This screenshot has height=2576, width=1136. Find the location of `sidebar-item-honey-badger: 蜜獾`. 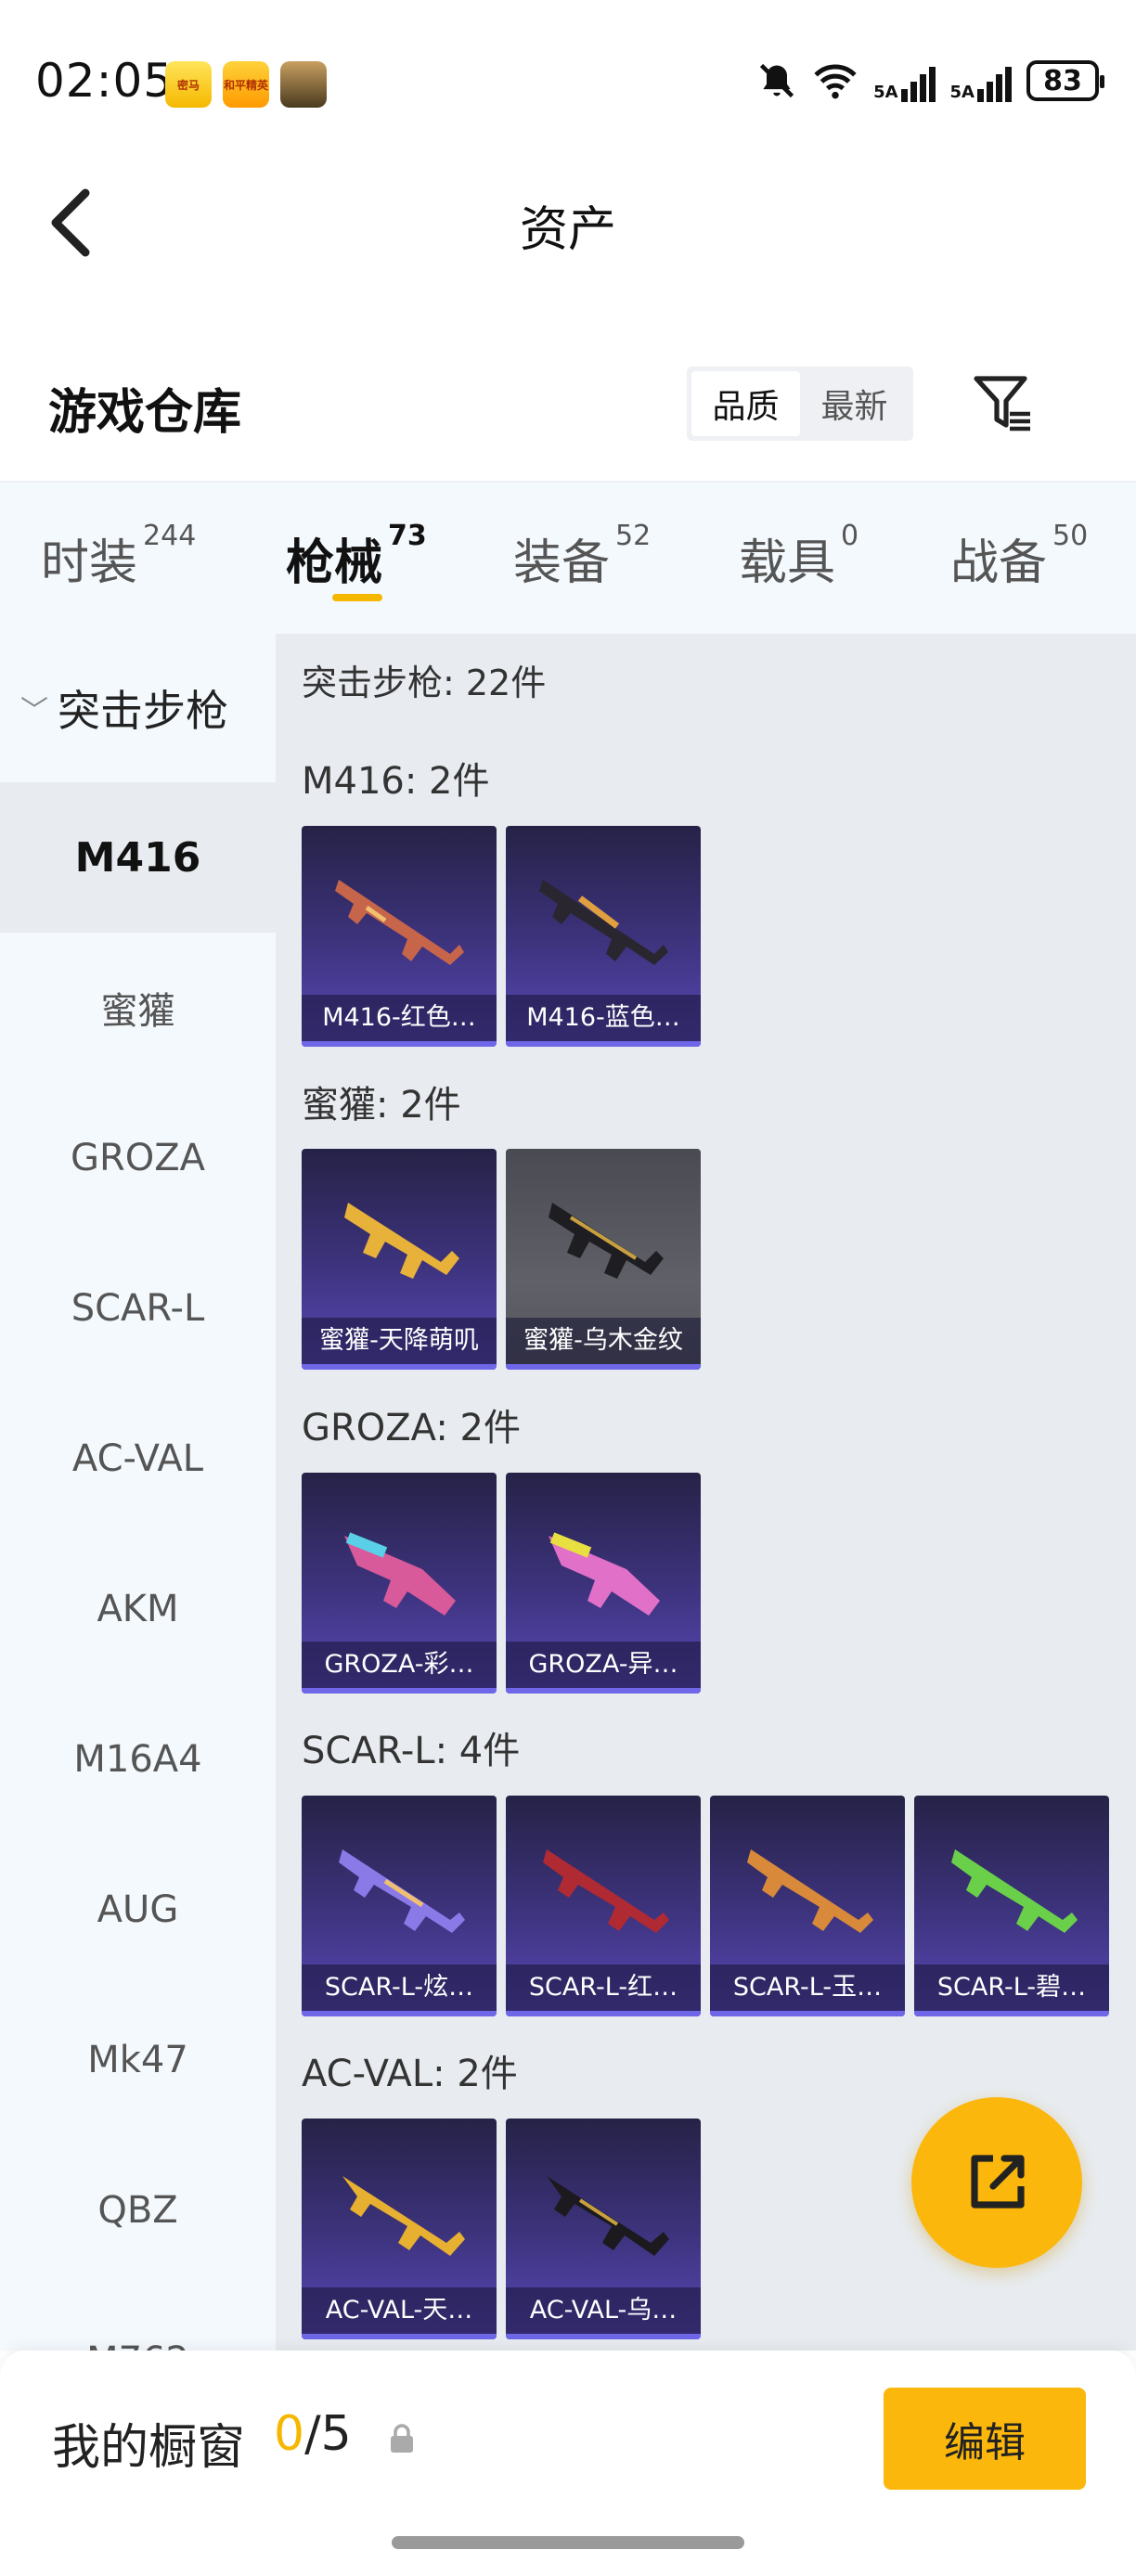

sidebar-item-honey-badger: 蜜獾 is located at coordinates (138, 1008).